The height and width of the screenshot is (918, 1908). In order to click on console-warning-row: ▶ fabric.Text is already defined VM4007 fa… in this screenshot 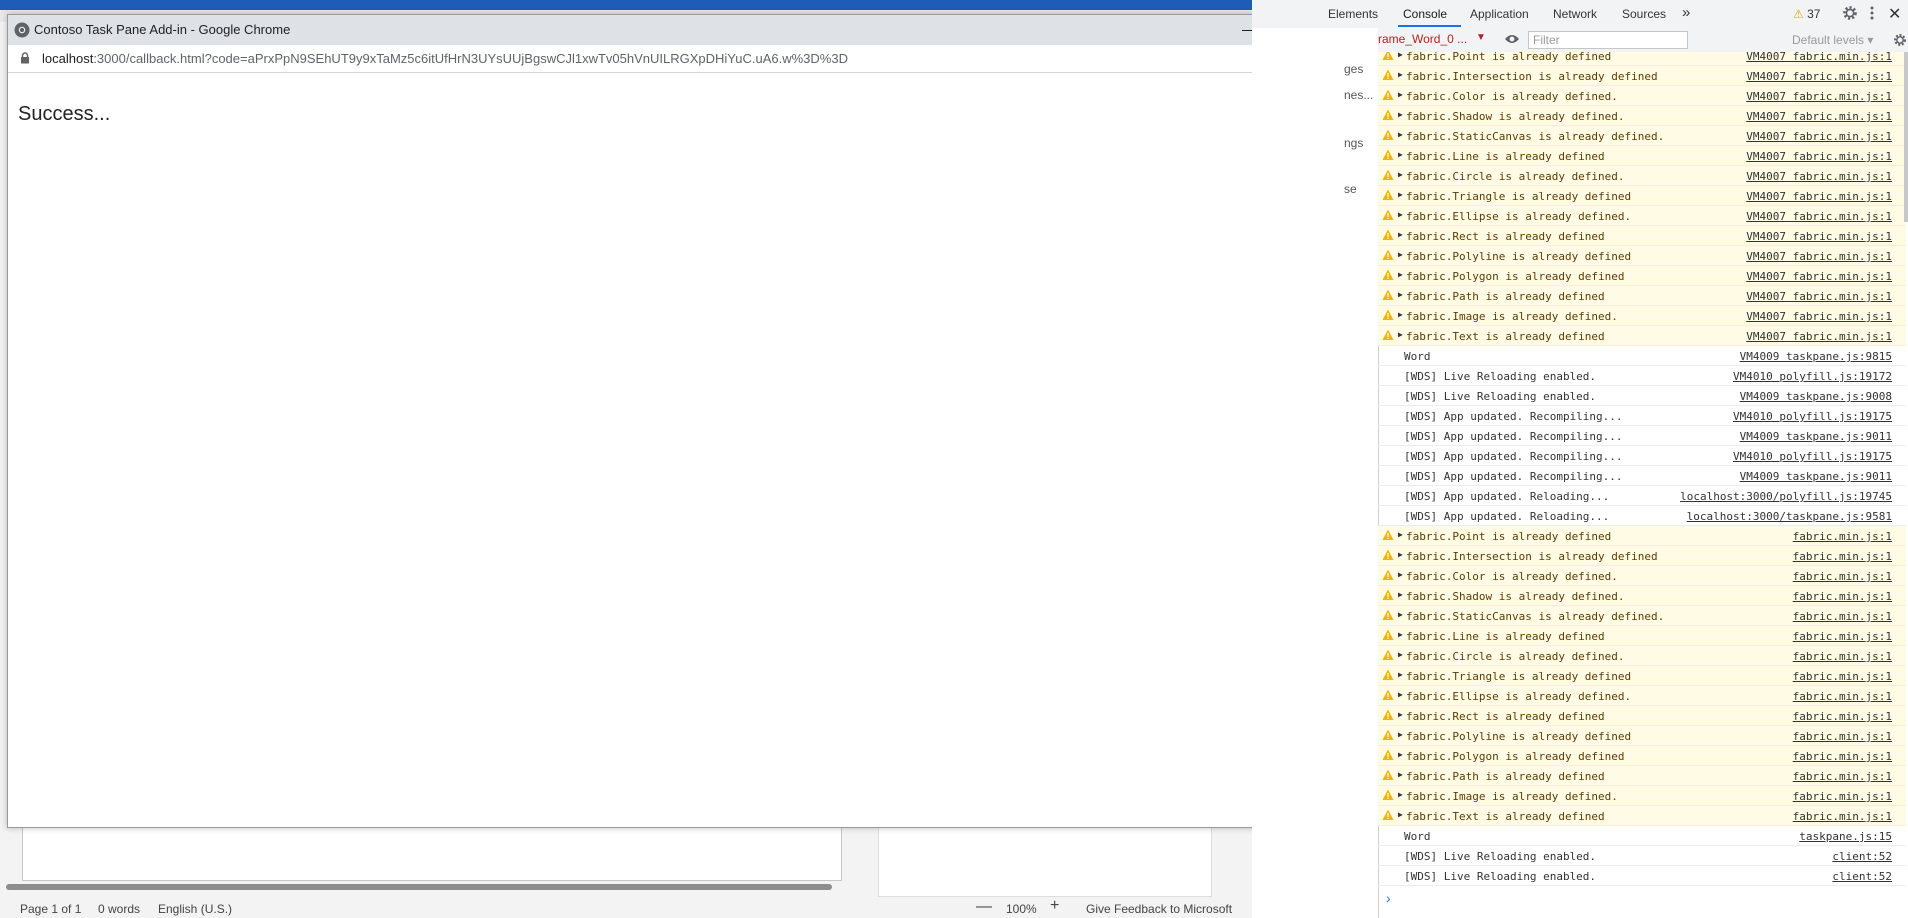, I will do `click(1642, 336)`.